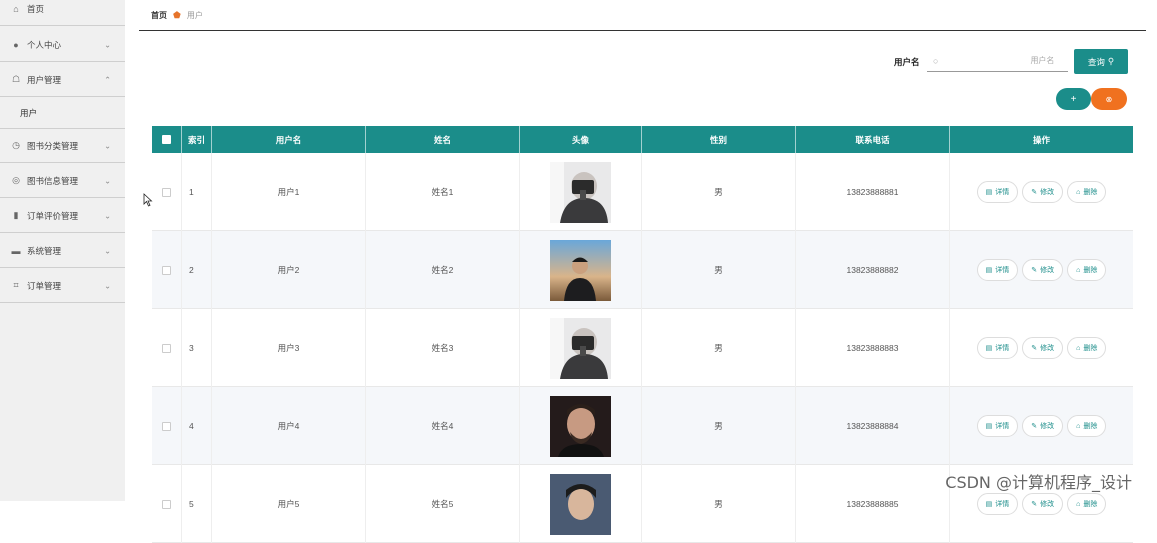  What do you see at coordinates (36, 8) in the screenshot?
I see `sidebar-item-label: 首页` at bounding box center [36, 8].